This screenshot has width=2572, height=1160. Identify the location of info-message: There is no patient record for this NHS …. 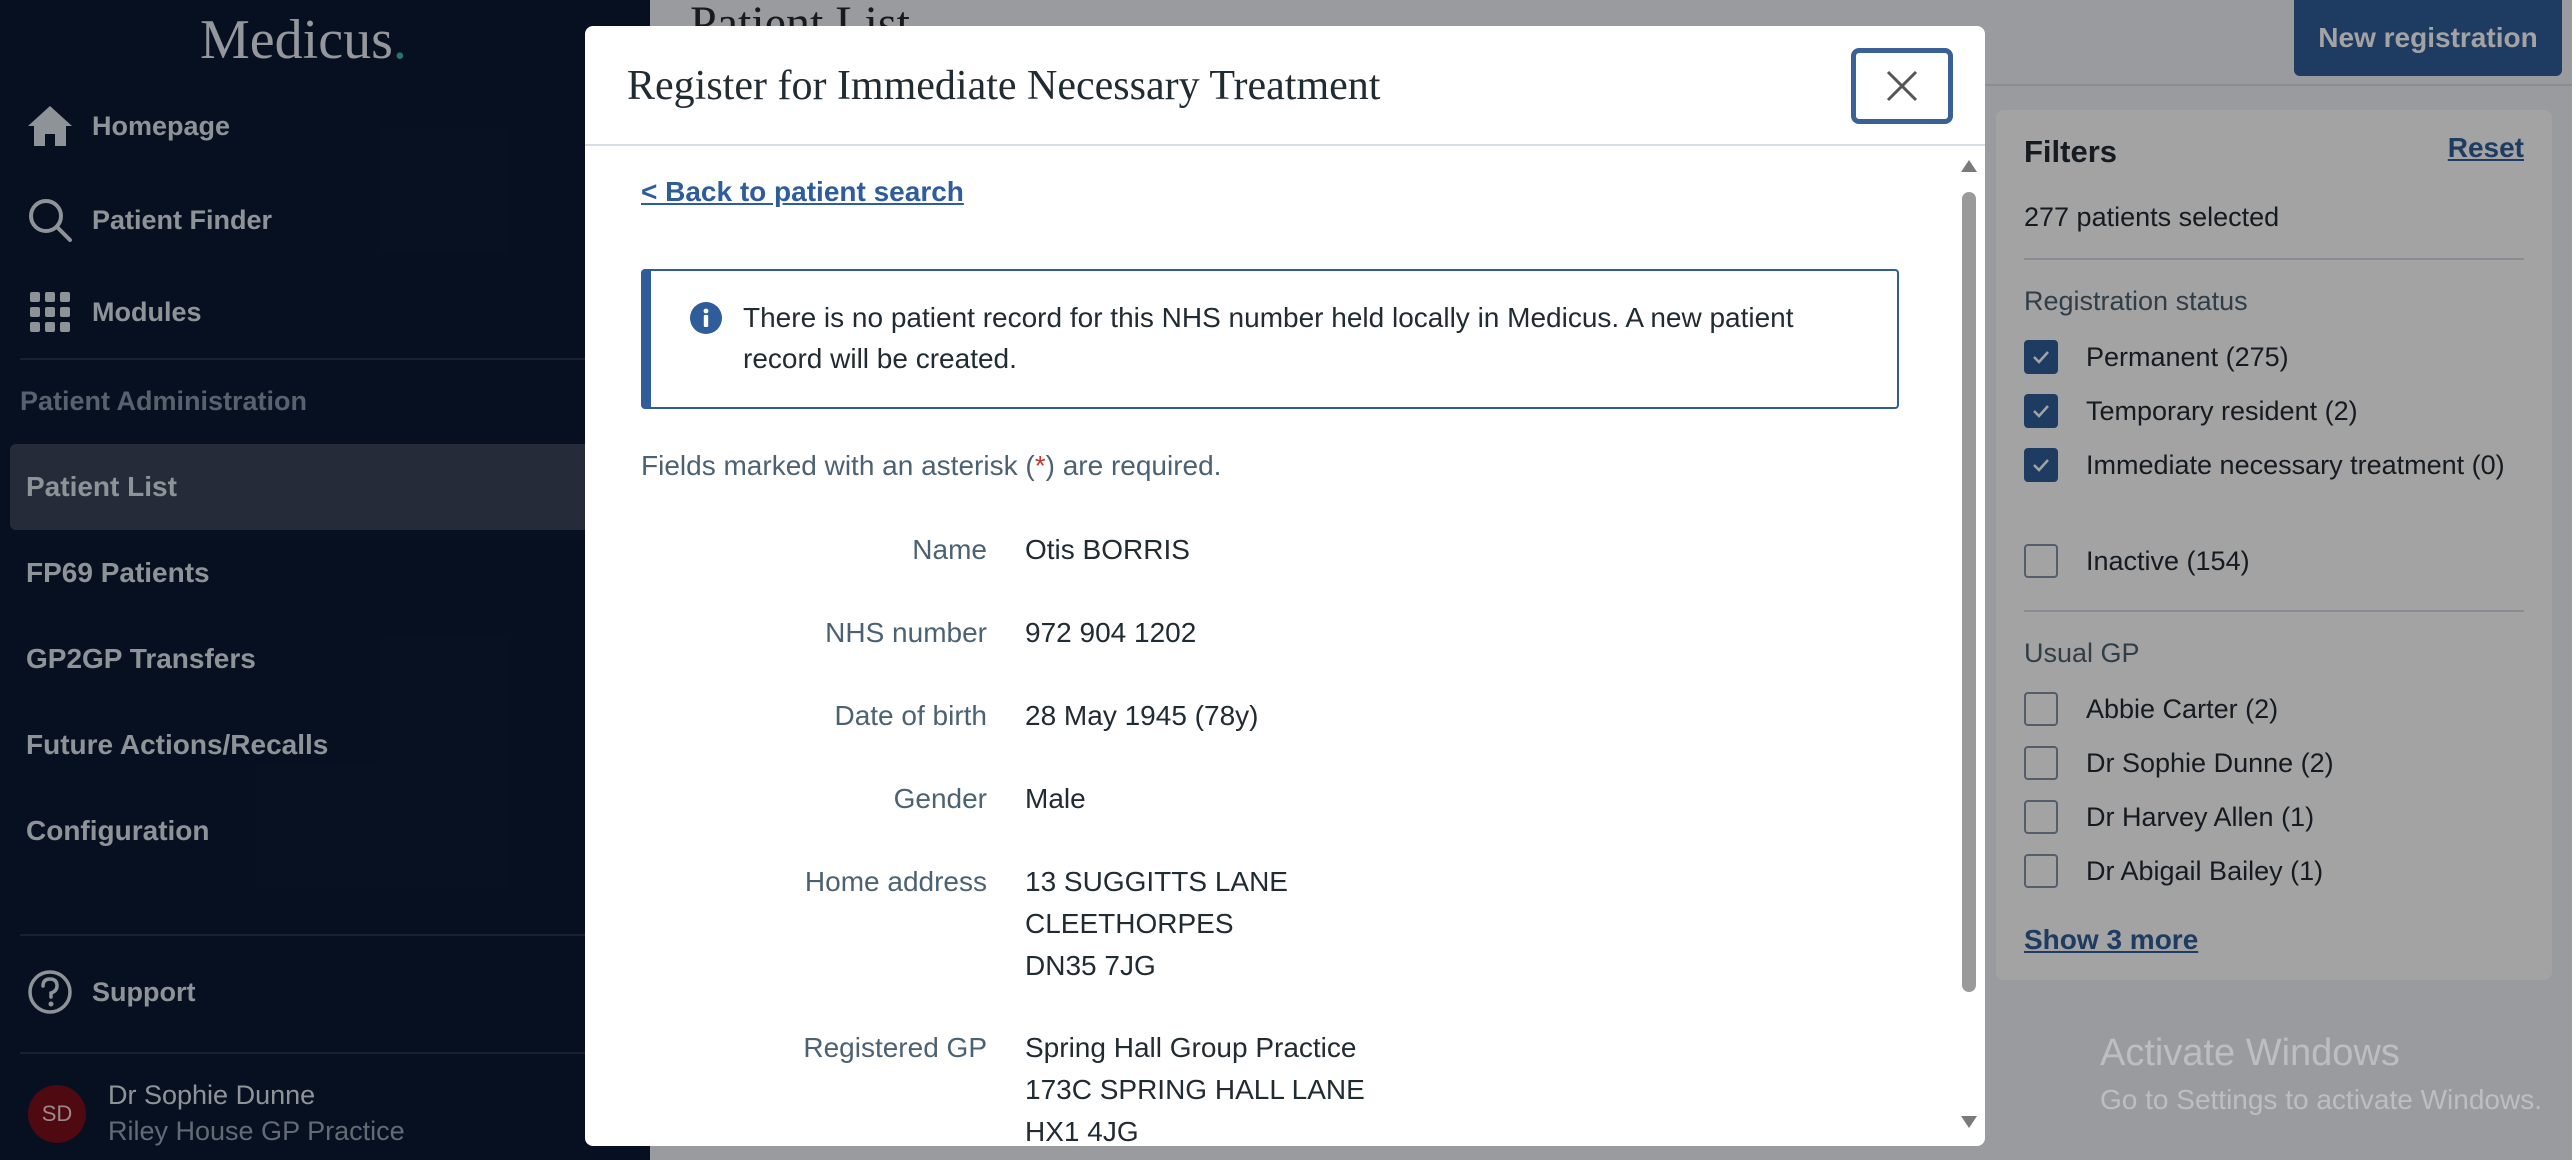
(1268, 338).